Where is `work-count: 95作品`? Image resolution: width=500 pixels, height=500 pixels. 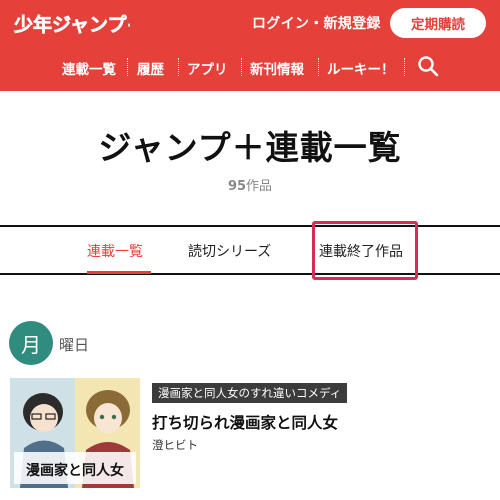 work-count: 95作品 is located at coordinates (250, 184).